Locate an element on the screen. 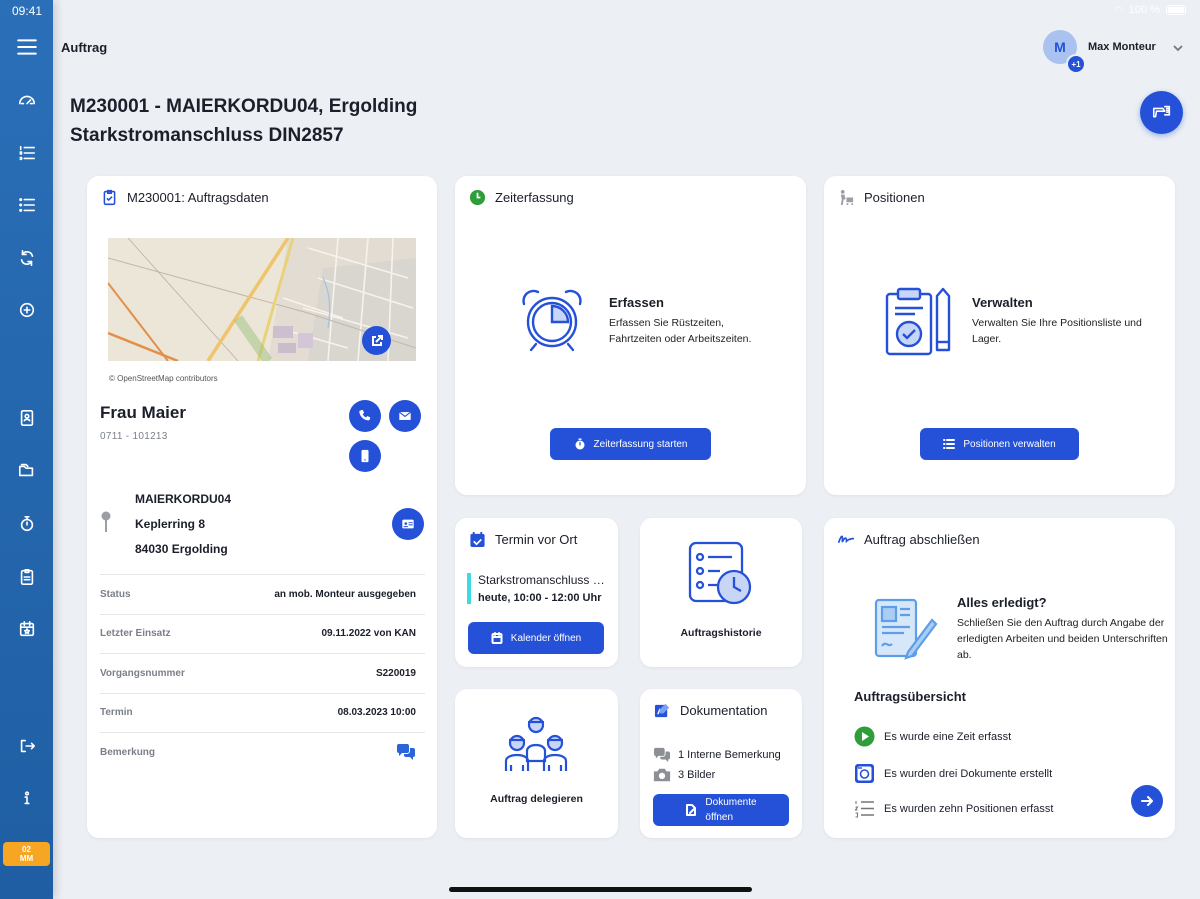 This screenshot has height=899, width=1200. documentation-card-header: Dokumentation is located at coordinates (710, 710).